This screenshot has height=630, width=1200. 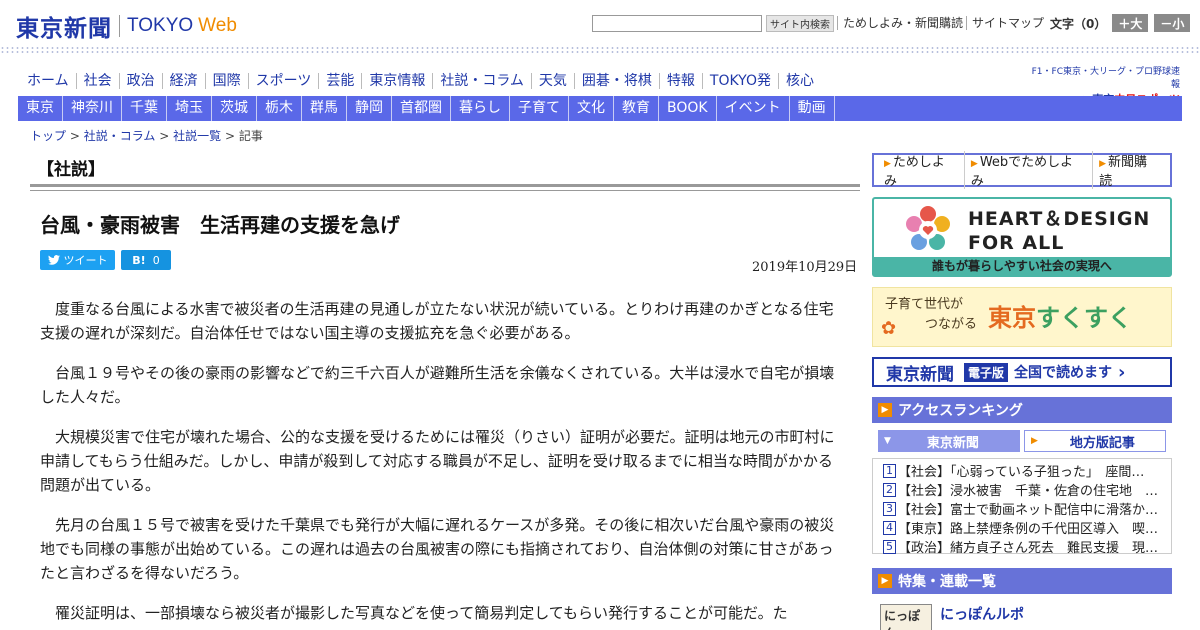 I want to click on chevron-right-icon: ›, so click(x=1122, y=372).